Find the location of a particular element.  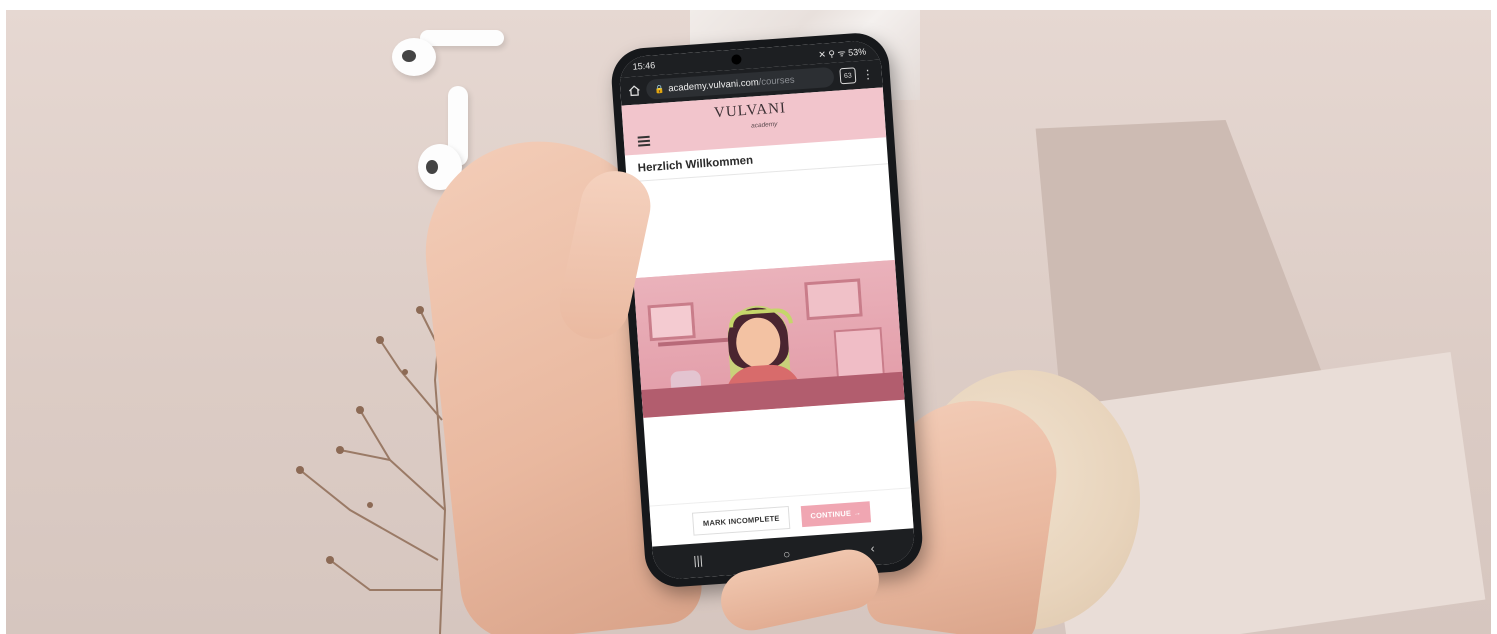

image-border-top is located at coordinates (748, 5).